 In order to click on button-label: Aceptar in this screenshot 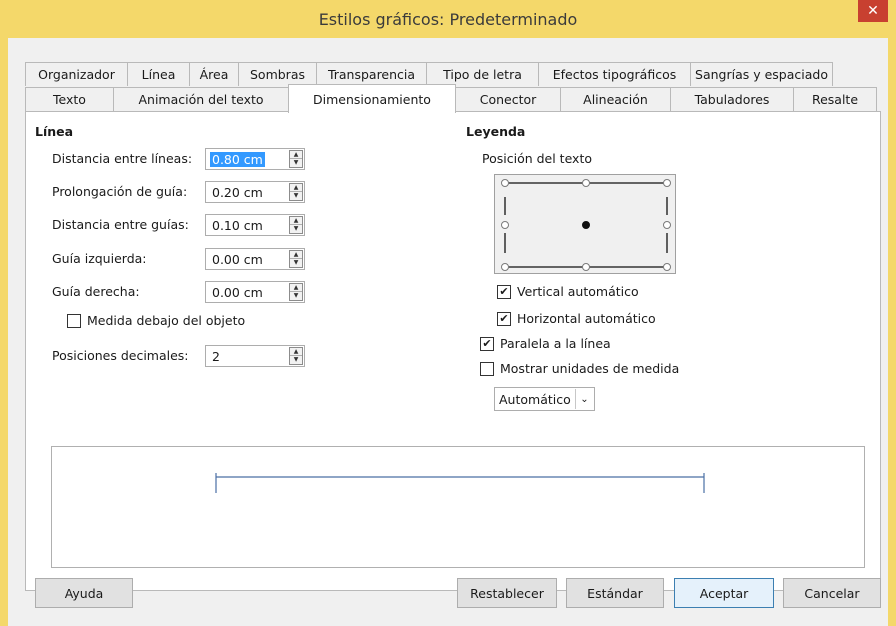, I will do `click(724, 593)`.